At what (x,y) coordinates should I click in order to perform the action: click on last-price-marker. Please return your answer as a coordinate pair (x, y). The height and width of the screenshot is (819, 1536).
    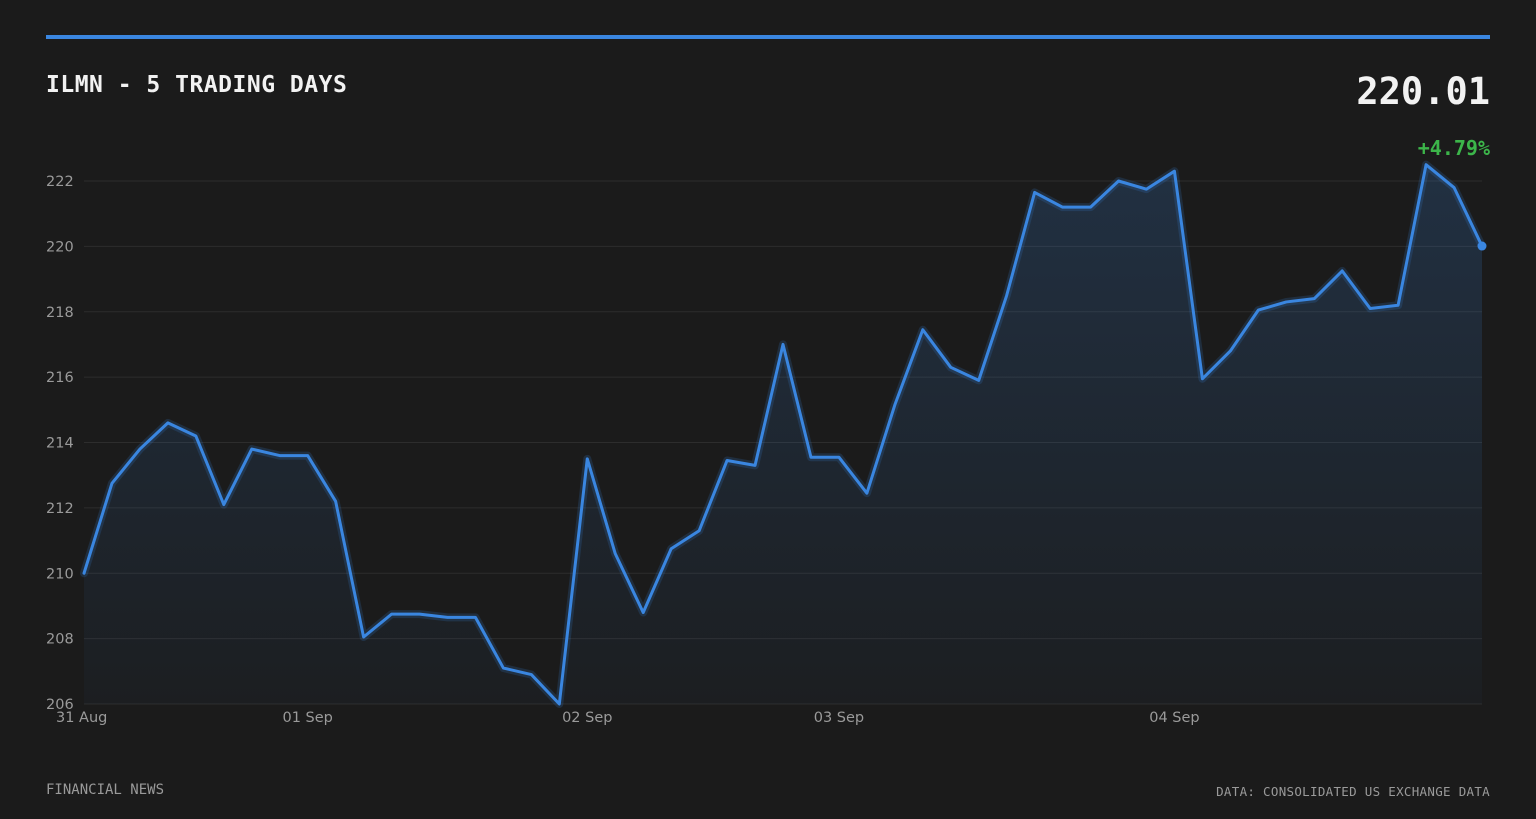
    Looking at the image, I should click on (1482, 246).